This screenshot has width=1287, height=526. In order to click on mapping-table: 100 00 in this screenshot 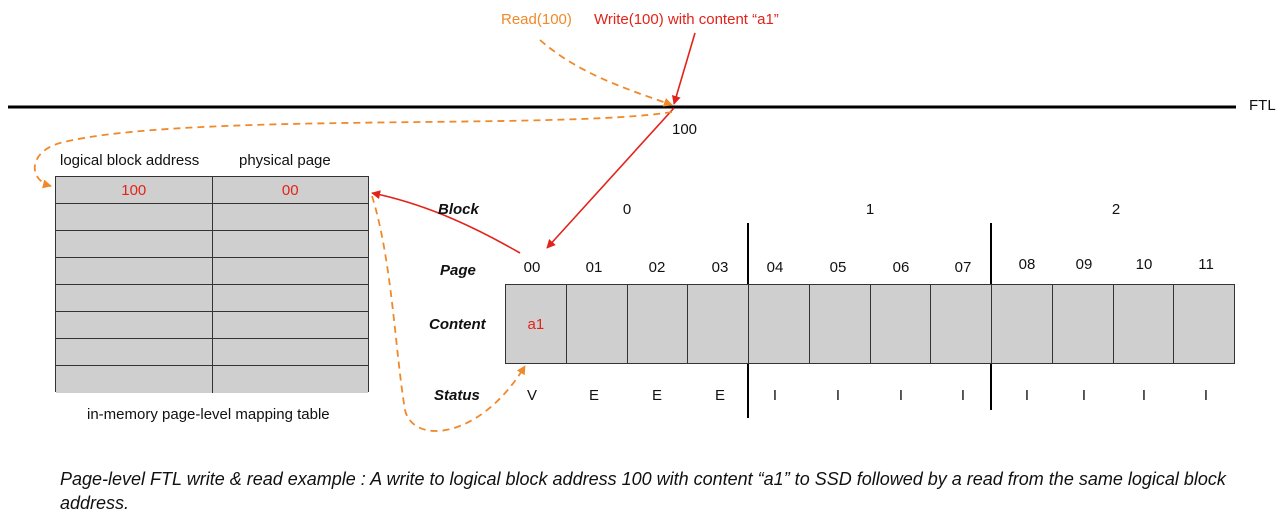, I will do `click(212, 284)`.